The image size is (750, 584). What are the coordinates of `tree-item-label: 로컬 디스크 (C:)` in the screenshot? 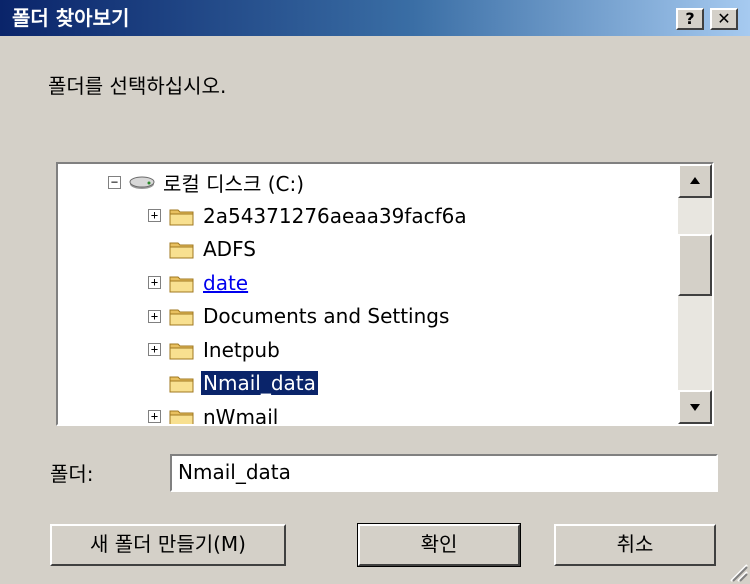 It's located at (234, 183).